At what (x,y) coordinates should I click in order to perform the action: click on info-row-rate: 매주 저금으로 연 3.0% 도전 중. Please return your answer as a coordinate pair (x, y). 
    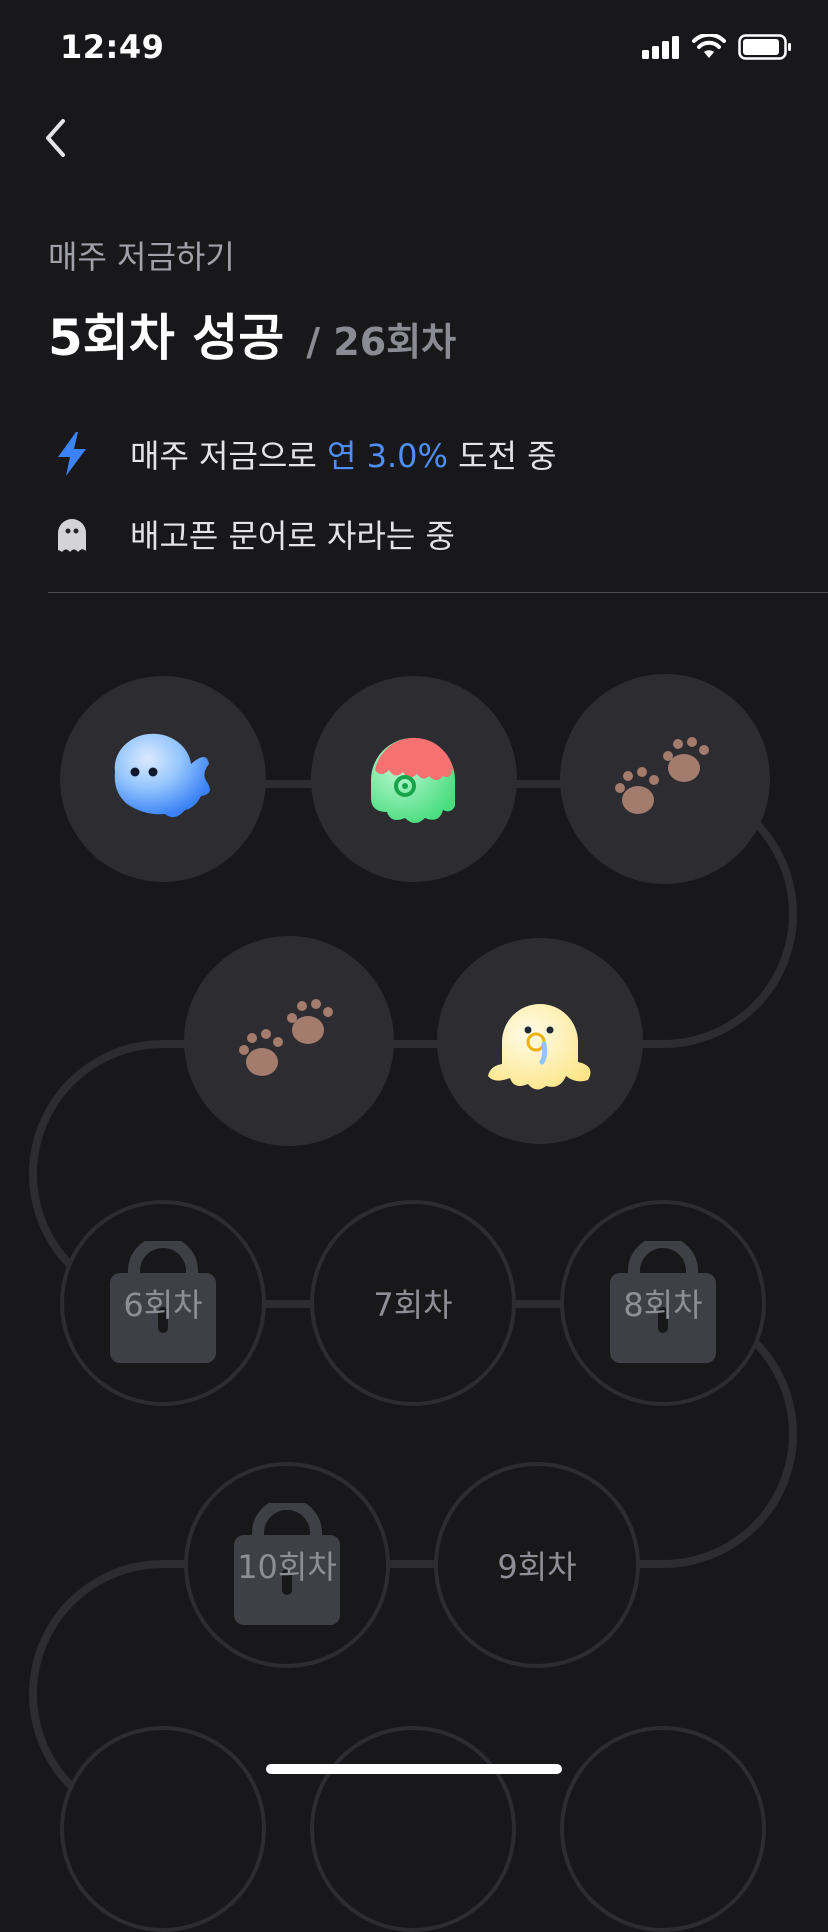
    Looking at the image, I should click on (302, 454).